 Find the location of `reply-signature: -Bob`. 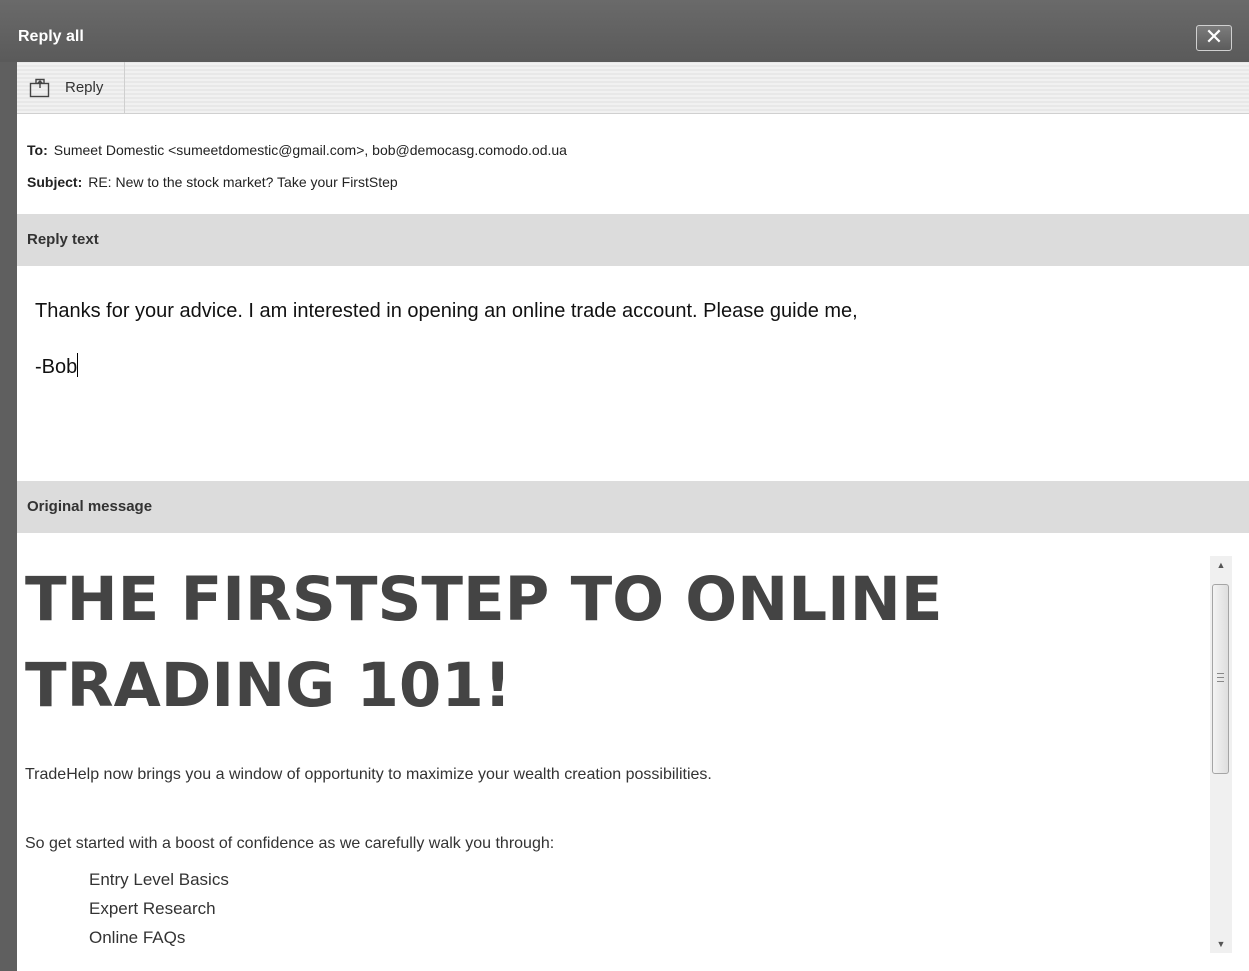

reply-signature: -Bob is located at coordinates (642, 366).